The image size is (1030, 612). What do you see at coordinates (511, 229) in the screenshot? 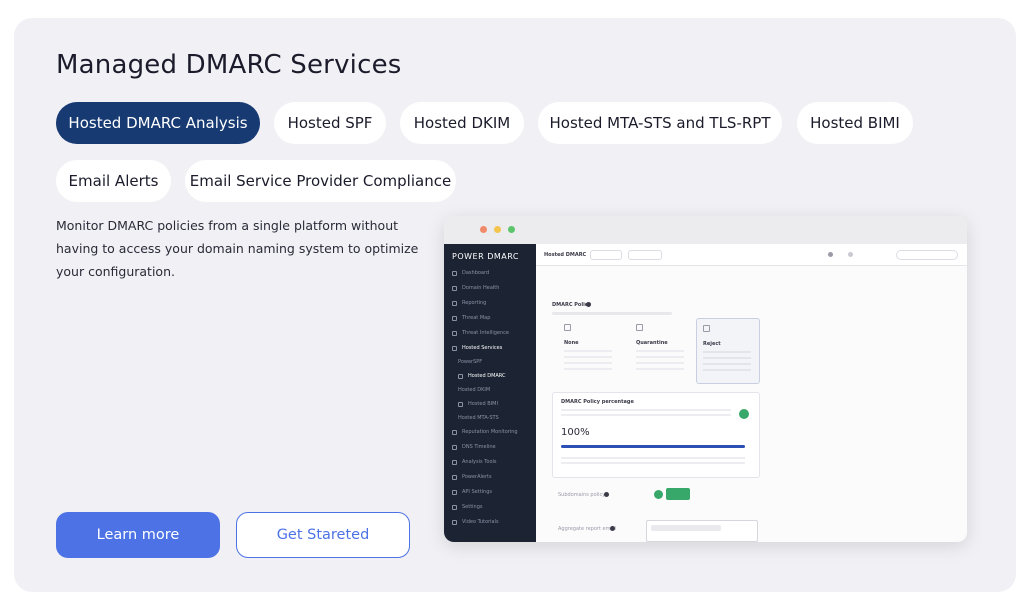
I see `window-maximize-icon` at bounding box center [511, 229].